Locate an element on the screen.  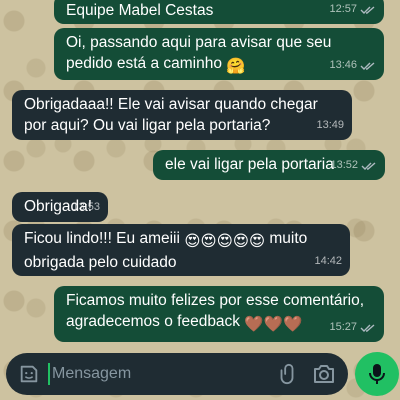
message-text: Equipe Mabel Cestas is located at coordinates (140, 10).